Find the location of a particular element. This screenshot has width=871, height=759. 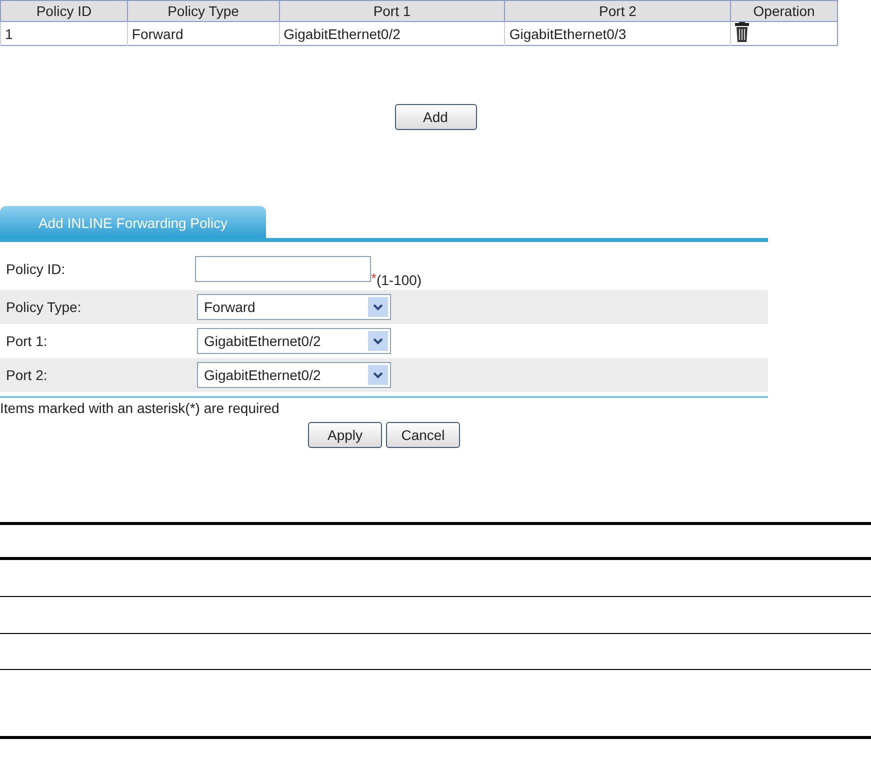

column-header: Port 1 is located at coordinates (392, 11).